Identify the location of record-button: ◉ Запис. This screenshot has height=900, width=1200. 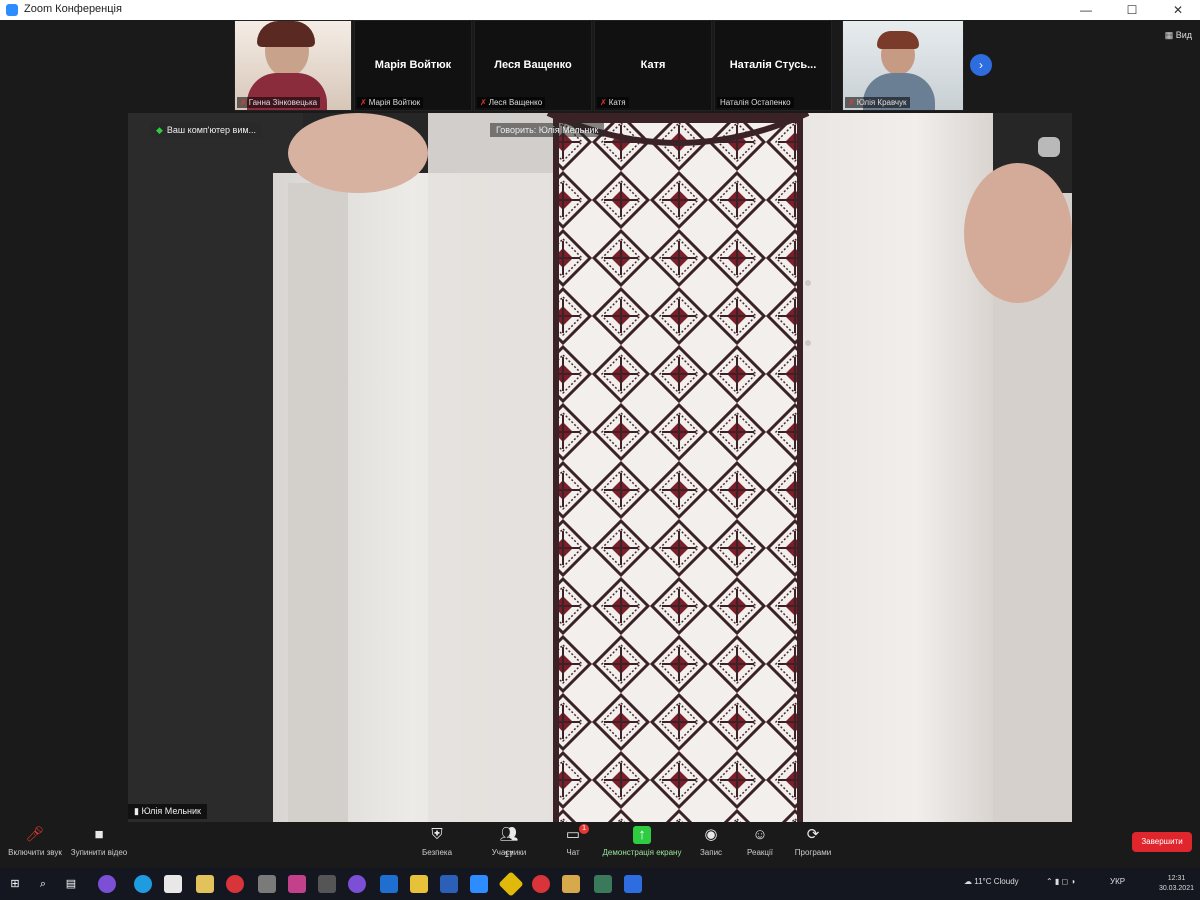
(711, 841).